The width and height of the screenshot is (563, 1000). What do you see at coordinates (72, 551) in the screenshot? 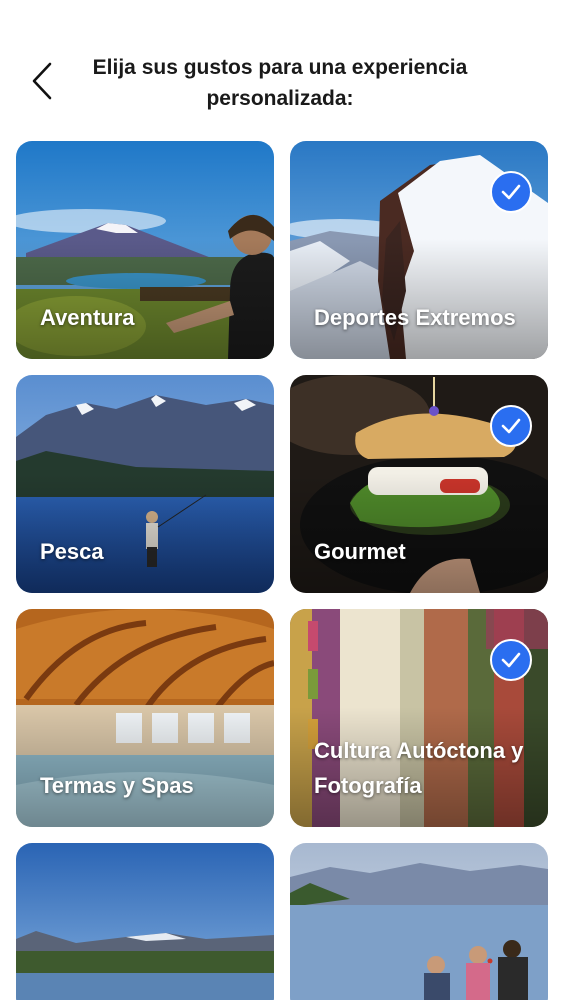
I see `card-label: Pesca` at bounding box center [72, 551].